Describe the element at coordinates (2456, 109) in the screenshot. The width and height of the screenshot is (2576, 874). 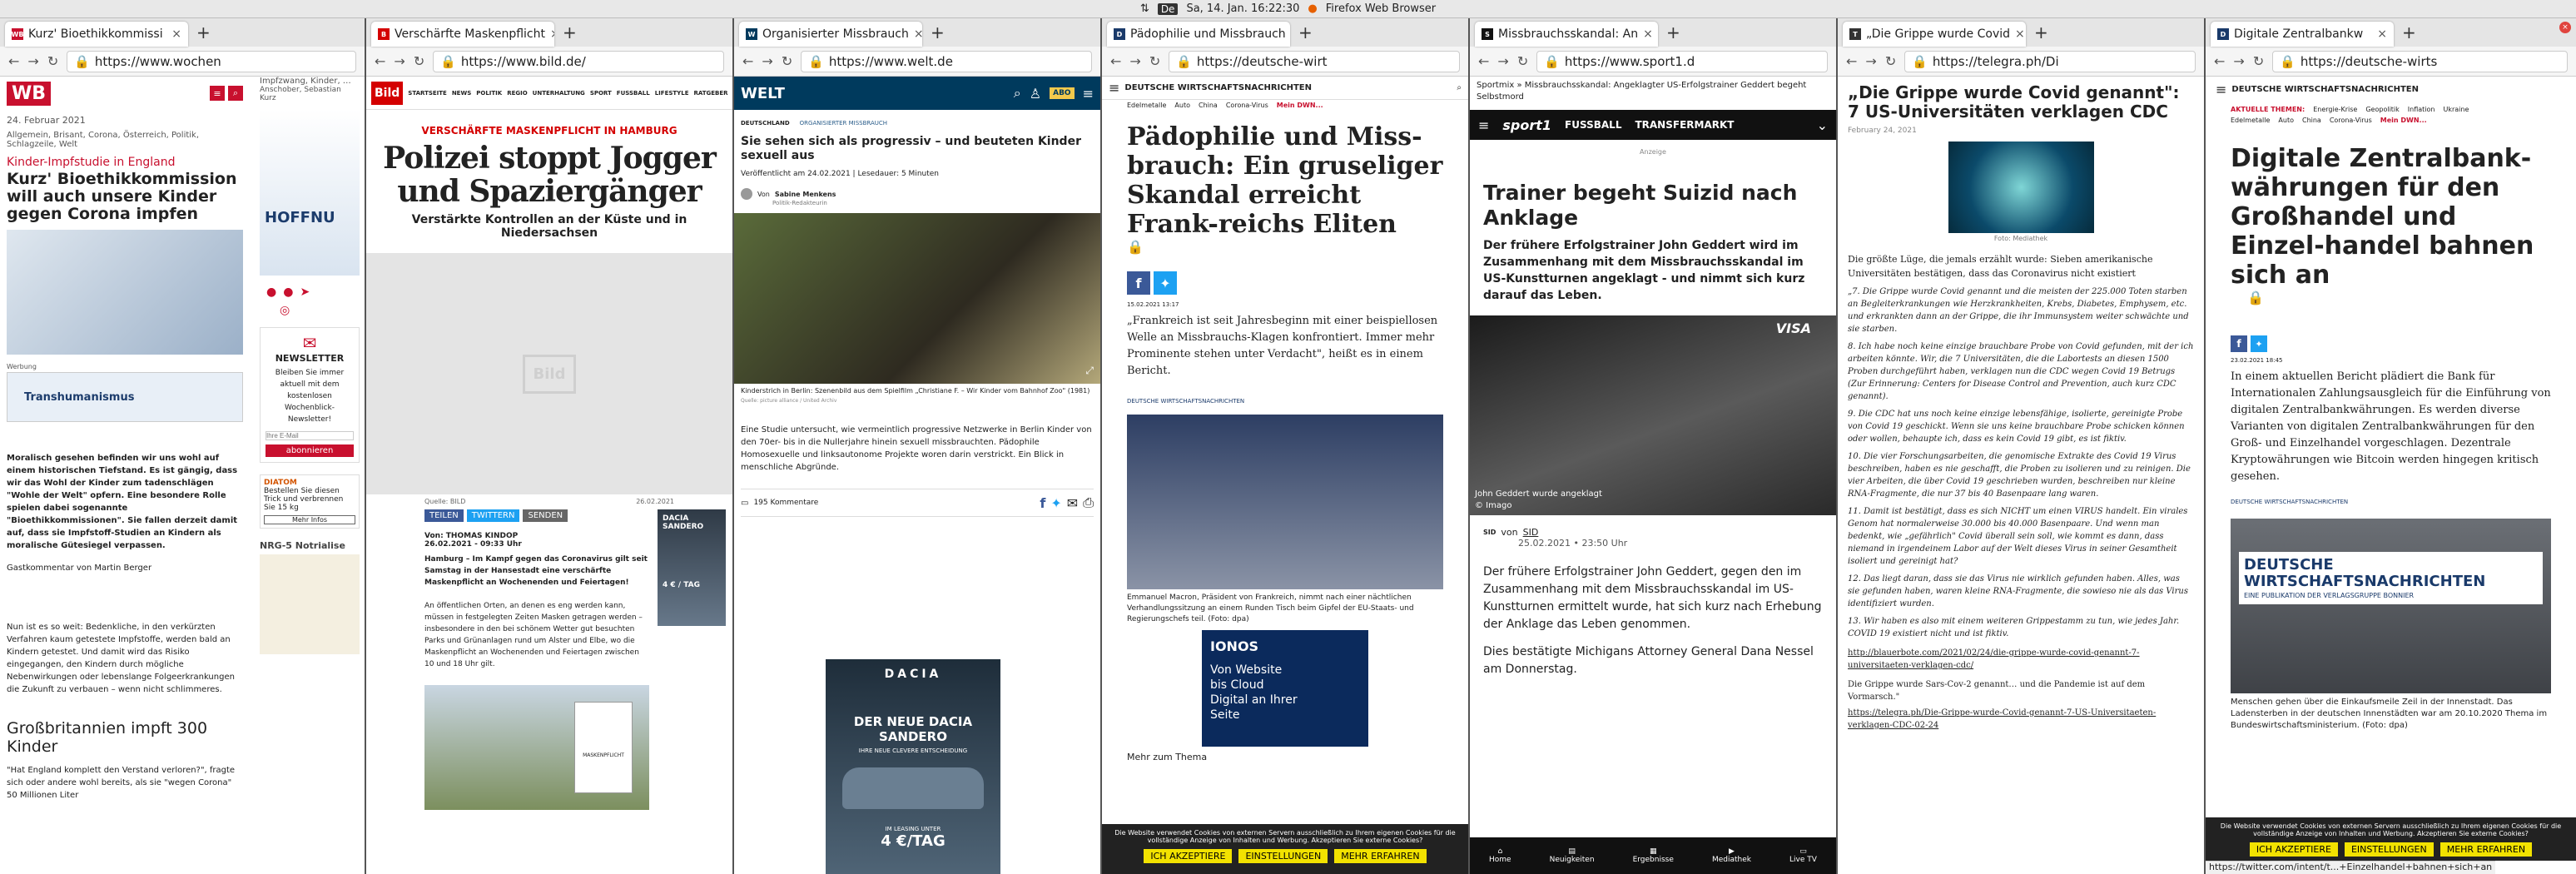
I see `topic-nav-item: Ukraine` at that location.